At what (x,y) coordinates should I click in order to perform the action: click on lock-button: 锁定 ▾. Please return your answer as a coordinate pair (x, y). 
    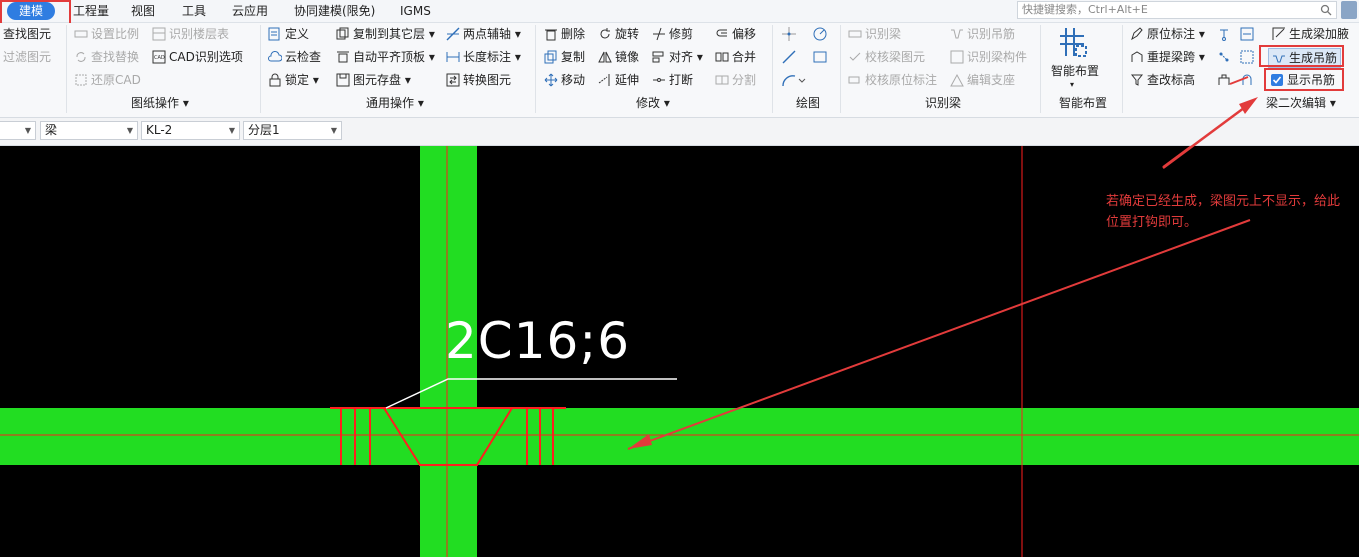
    Looking at the image, I should click on (293, 80).